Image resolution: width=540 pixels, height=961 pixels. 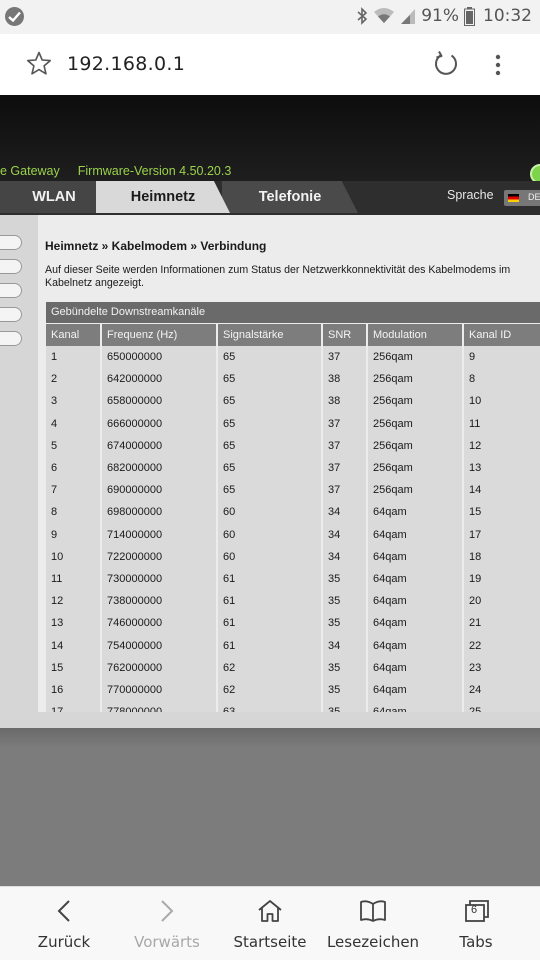 What do you see at coordinates (159, 379) in the screenshot?
I see `table-cell: 642000000` at bounding box center [159, 379].